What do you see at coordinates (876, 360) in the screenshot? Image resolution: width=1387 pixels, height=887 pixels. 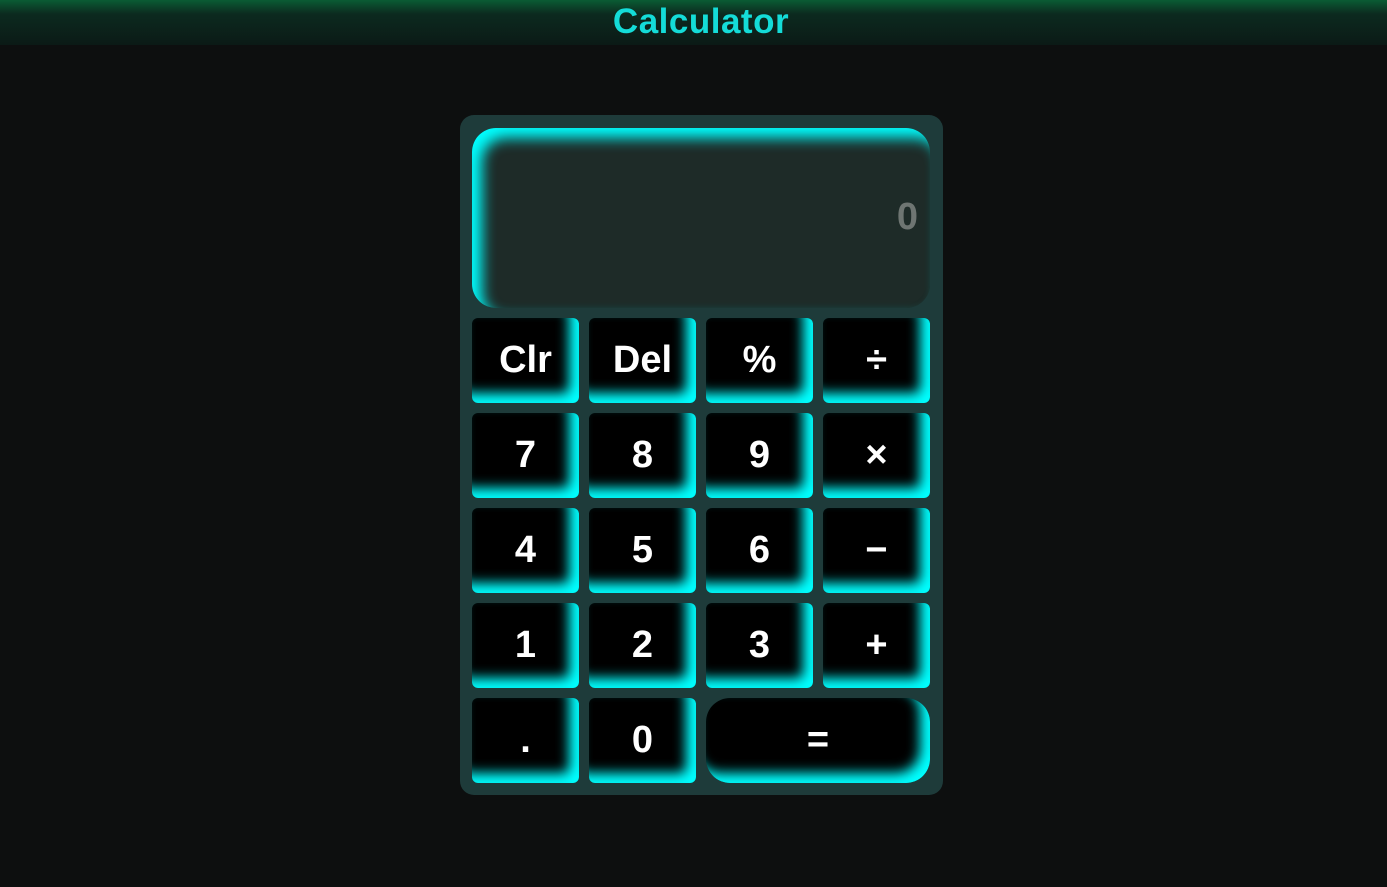 I see `divide-button: ÷` at bounding box center [876, 360].